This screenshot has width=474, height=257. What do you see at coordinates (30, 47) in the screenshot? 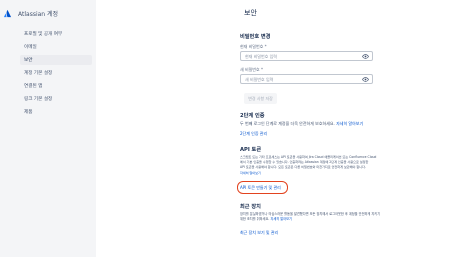
I see `sidebar-item-email: 이메일` at bounding box center [30, 47].